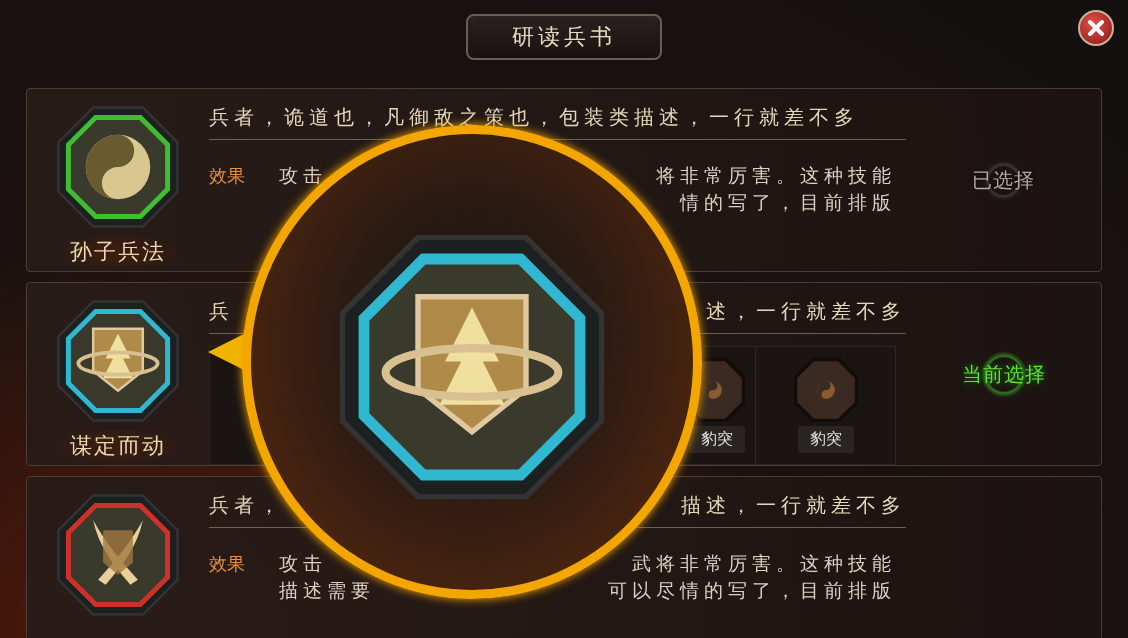  Describe the element at coordinates (752, 590) in the screenshot. I see `effect-text: 可以尽情的写了，目前排版` at that location.